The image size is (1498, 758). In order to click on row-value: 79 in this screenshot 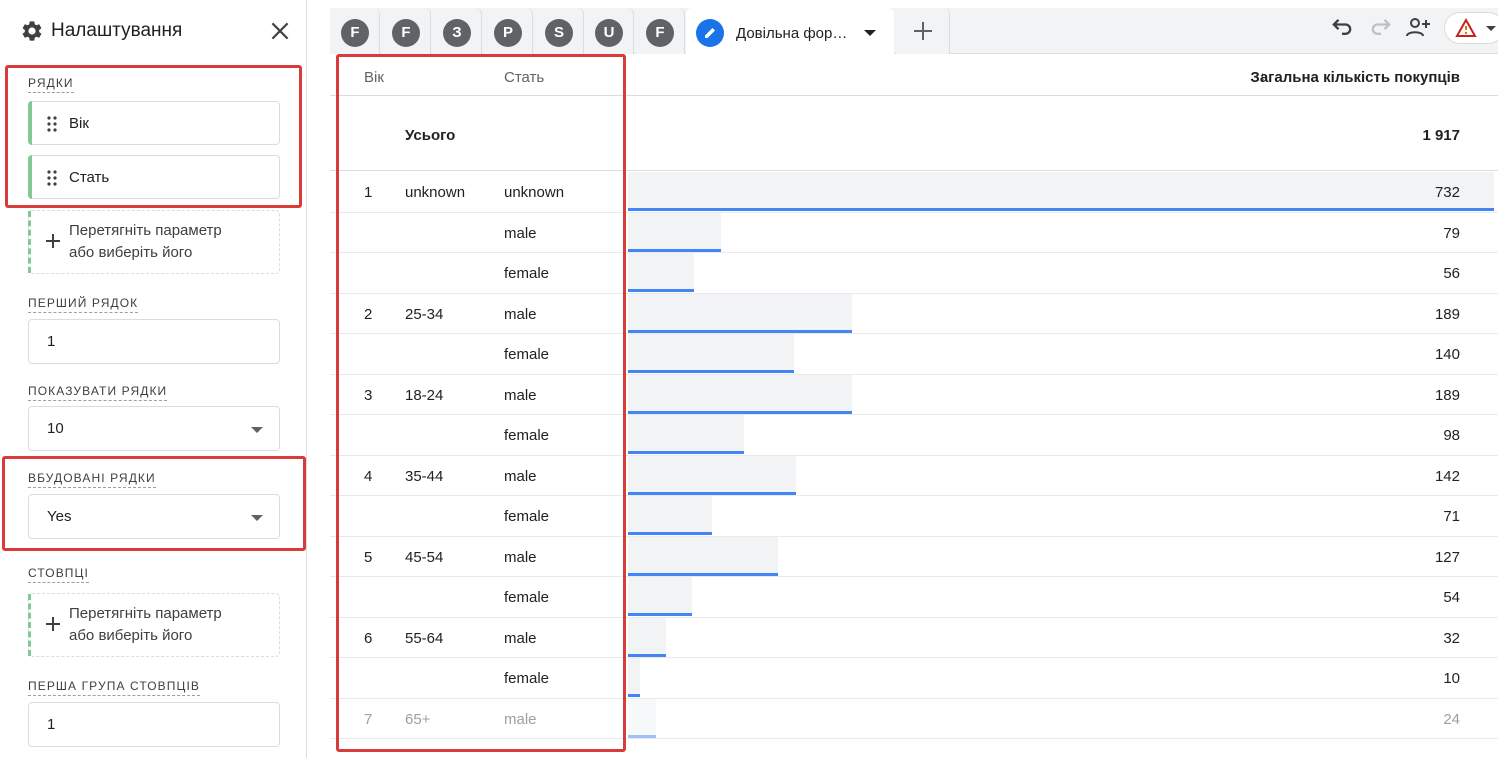, I will do `click(1451, 233)`.